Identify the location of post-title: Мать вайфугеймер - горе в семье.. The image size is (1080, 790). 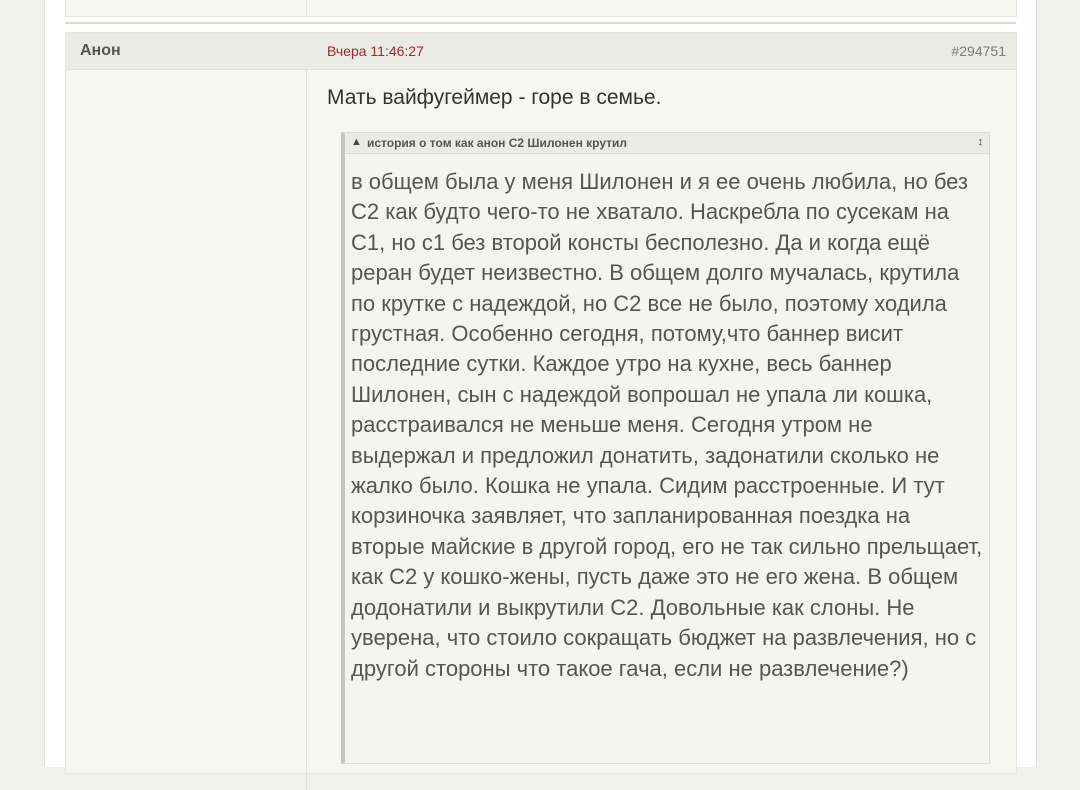
(494, 97).